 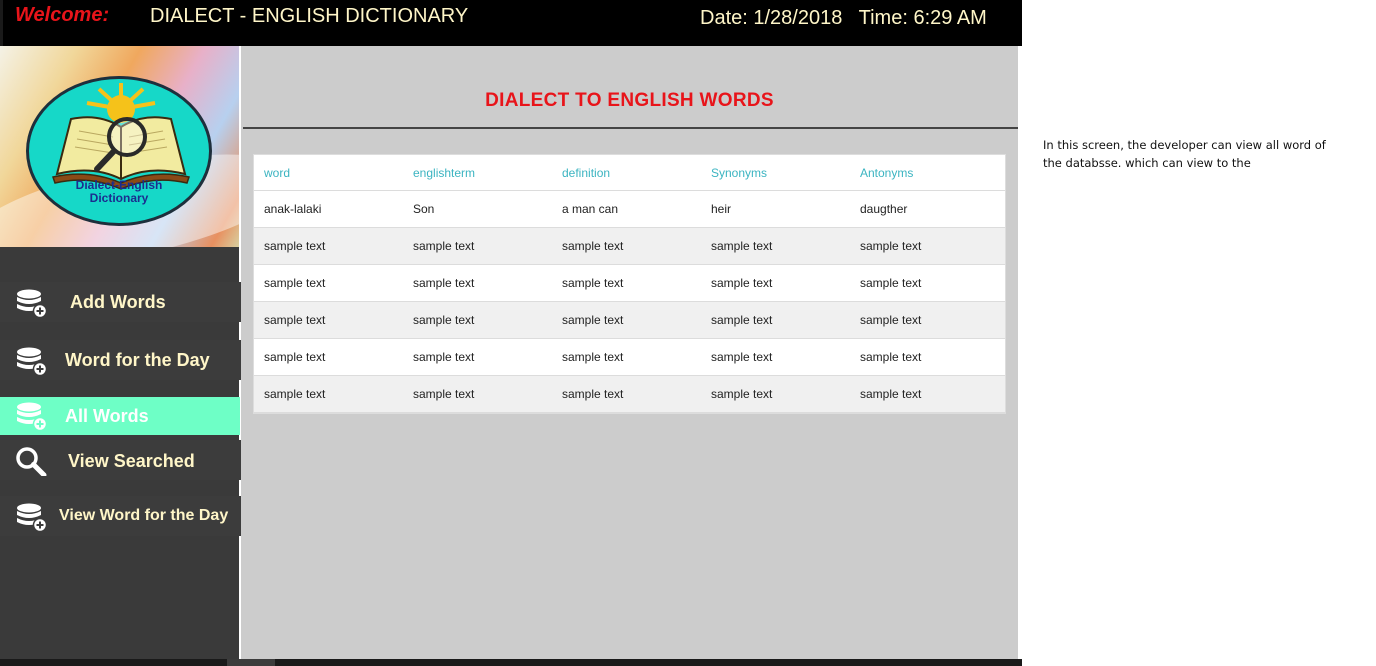 What do you see at coordinates (62, 15) in the screenshot?
I see `welcome-label: Welcome:` at bounding box center [62, 15].